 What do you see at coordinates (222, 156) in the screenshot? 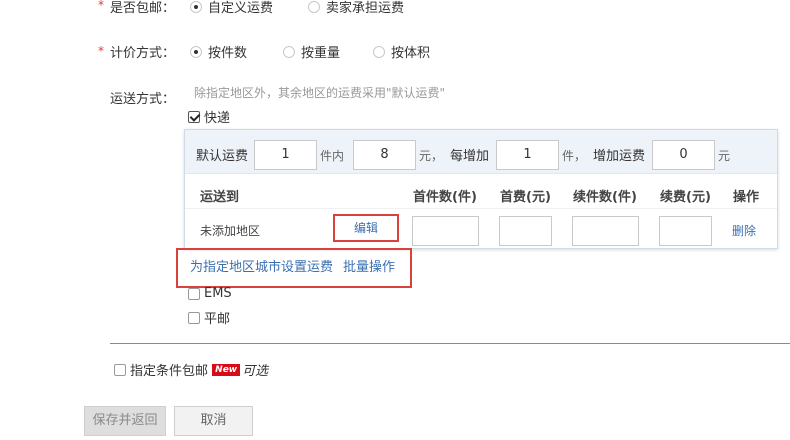
I see `default-fee-label: 默认运费` at bounding box center [222, 156].